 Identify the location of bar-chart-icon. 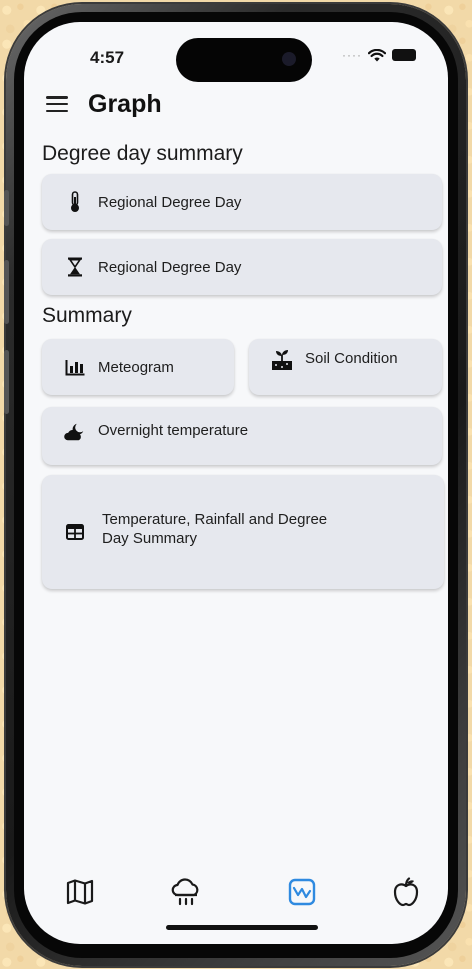
(75, 367).